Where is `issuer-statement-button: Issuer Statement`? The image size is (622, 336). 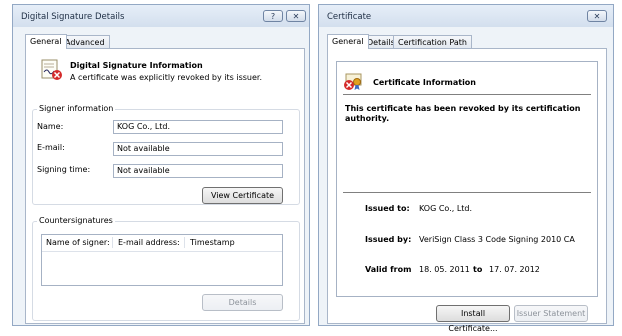
issuer-statement-button: Issuer Statement is located at coordinates (551, 313).